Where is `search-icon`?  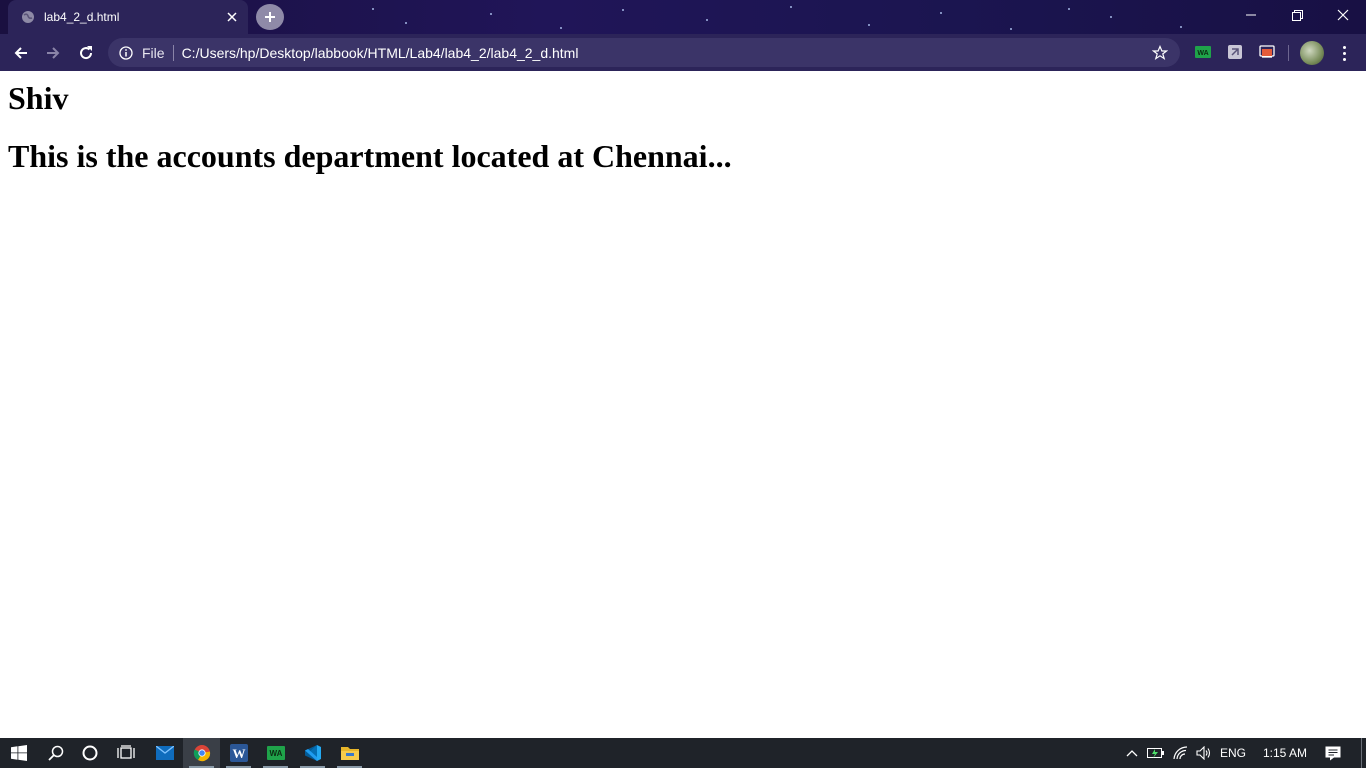 search-icon is located at coordinates (55, 753).